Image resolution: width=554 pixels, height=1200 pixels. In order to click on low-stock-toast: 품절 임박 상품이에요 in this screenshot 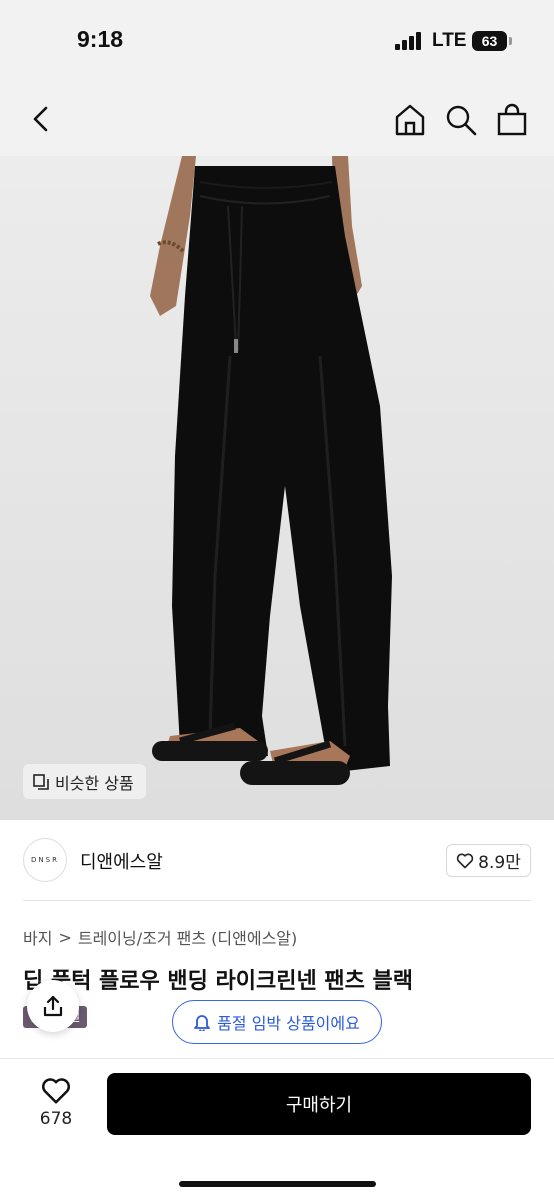, I will do `click(277, 1022)`.